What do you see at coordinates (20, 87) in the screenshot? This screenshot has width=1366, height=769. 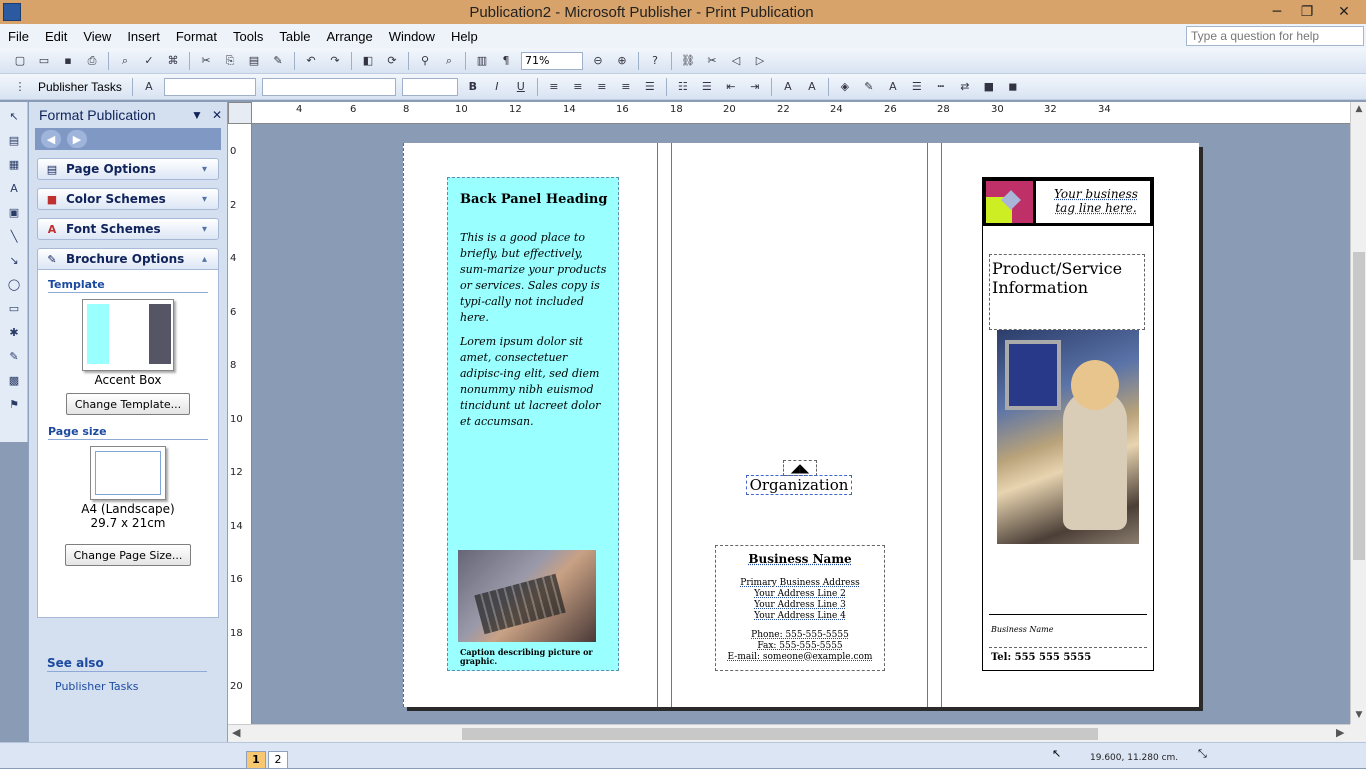 I see `publisher-tasks-icon: ⋮` at bounding box center [20, 87].